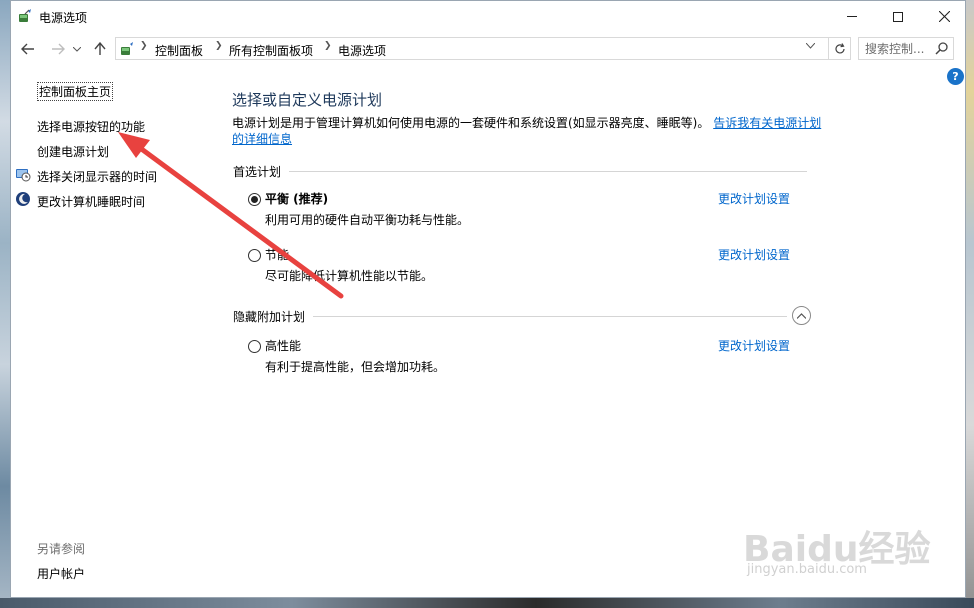 The height and width of the screenshot is (608, 974). Describe the element at coordinates (257, 172) in the screenshot. I see `preferred-plans-heading: 首选计划` at that location.